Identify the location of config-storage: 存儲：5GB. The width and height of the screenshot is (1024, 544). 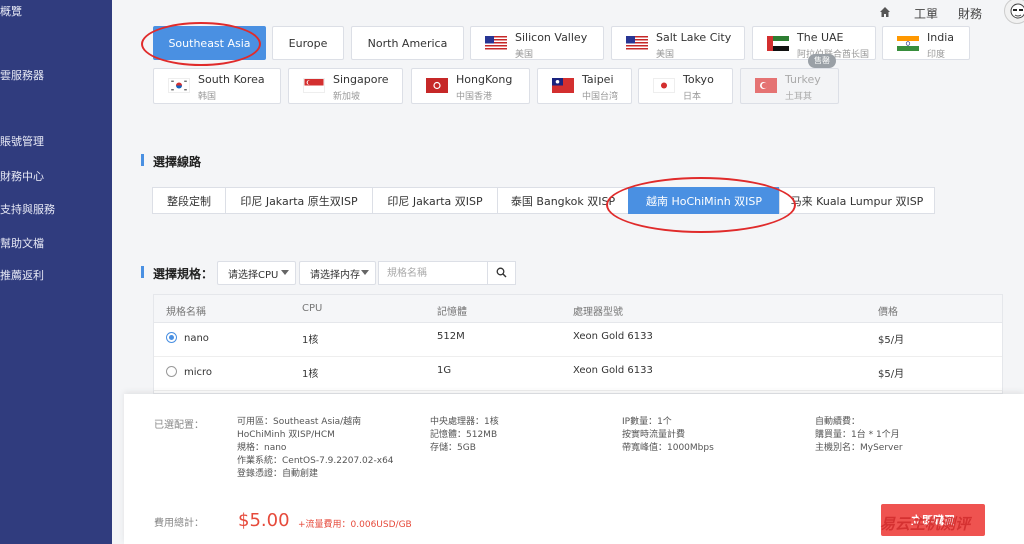
(453, 448).